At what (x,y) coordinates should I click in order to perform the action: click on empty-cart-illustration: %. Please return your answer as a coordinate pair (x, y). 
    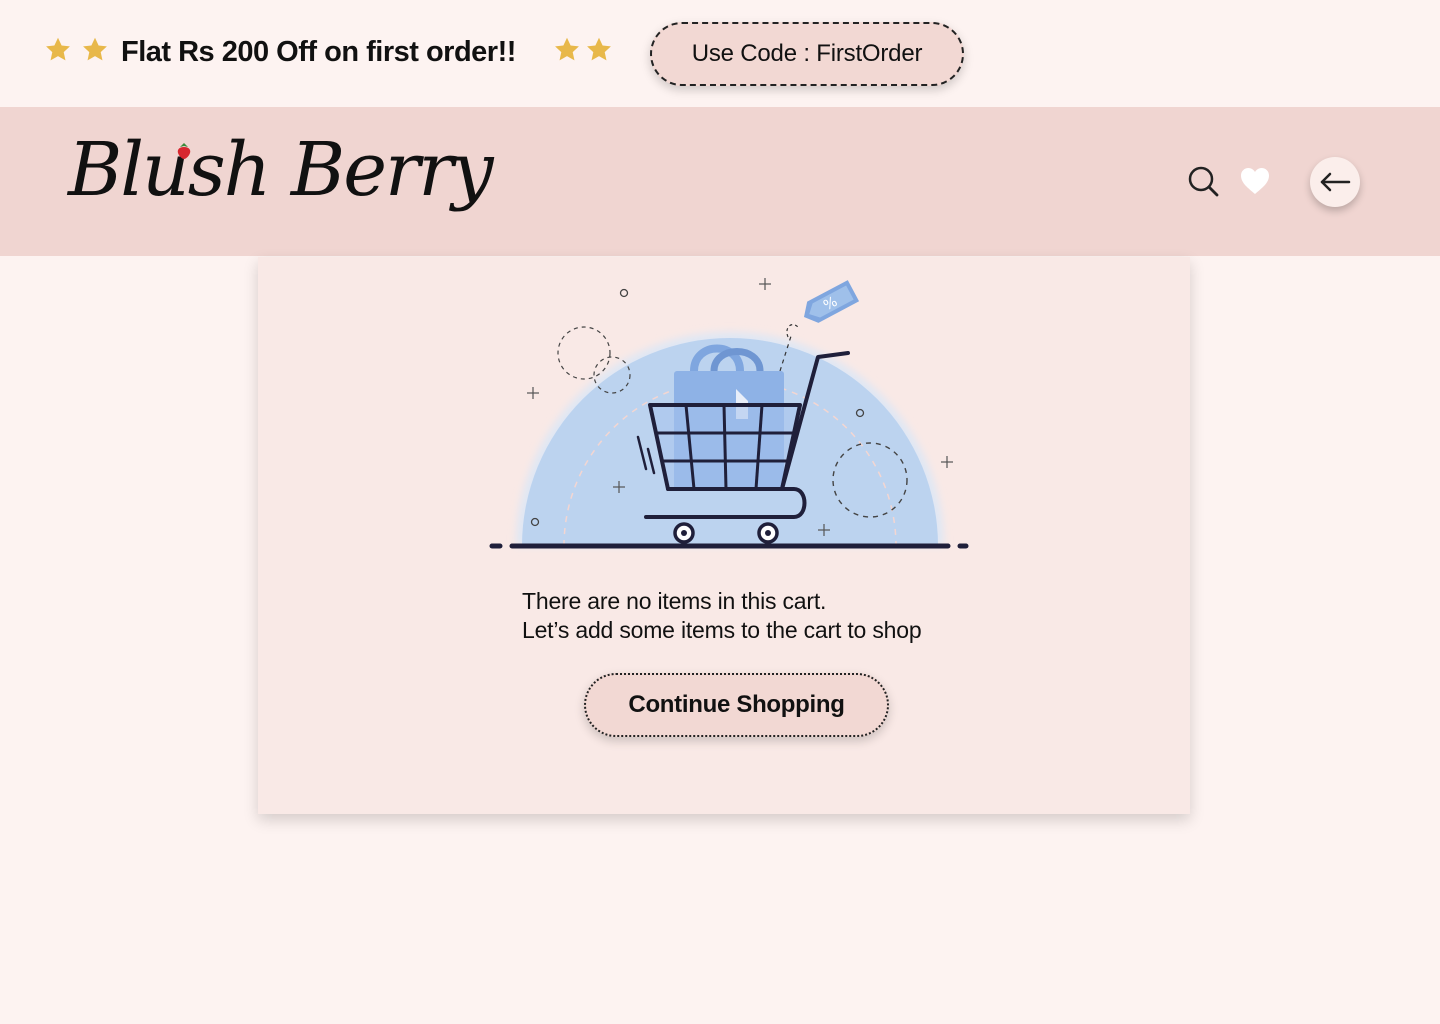
    Looking at the image, I should click on (729, 413).